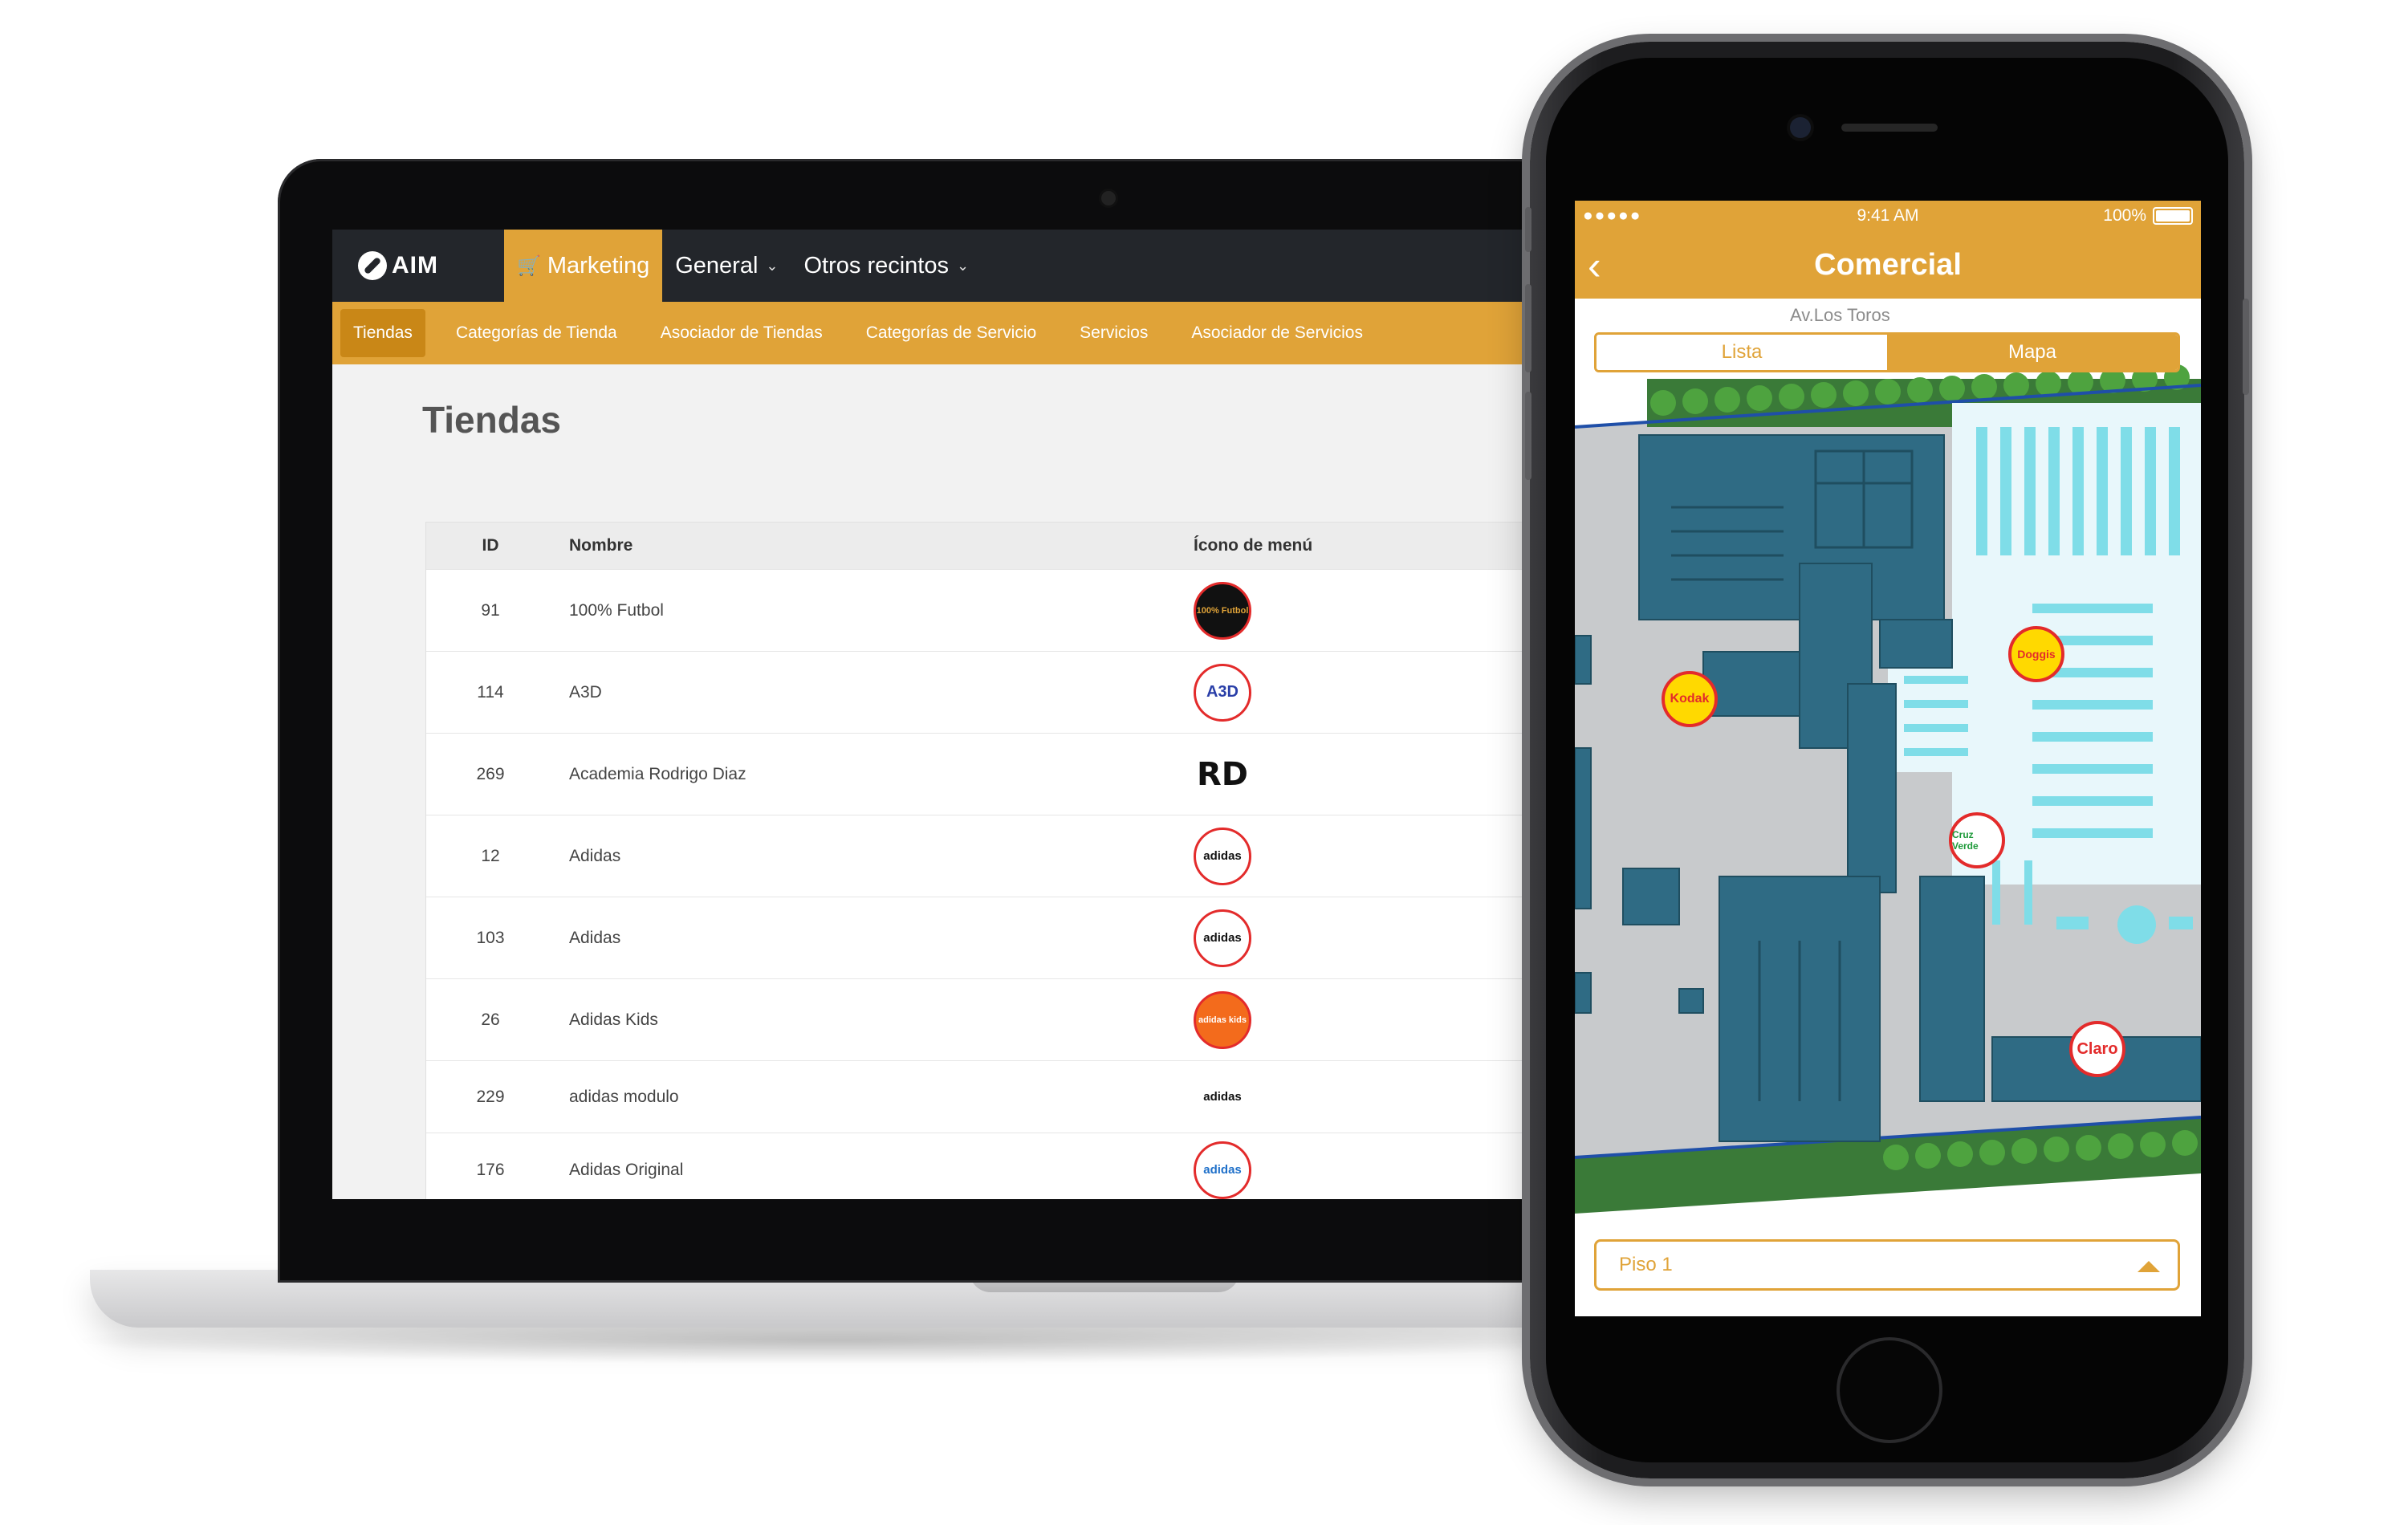 Image resolution: width=2408 pixels, height=1525 pixels. What do you see at coordinates (1889, 1390) in the screenshot?
I see `home-button` at bounding box center [1889, 1390].